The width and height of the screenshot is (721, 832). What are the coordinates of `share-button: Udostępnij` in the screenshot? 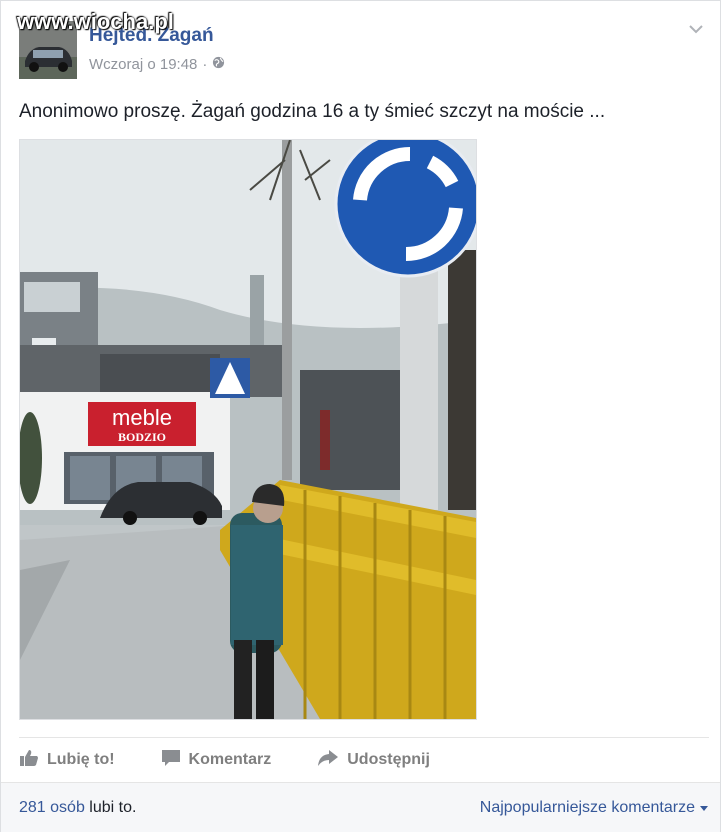 It's located at (373, 760).